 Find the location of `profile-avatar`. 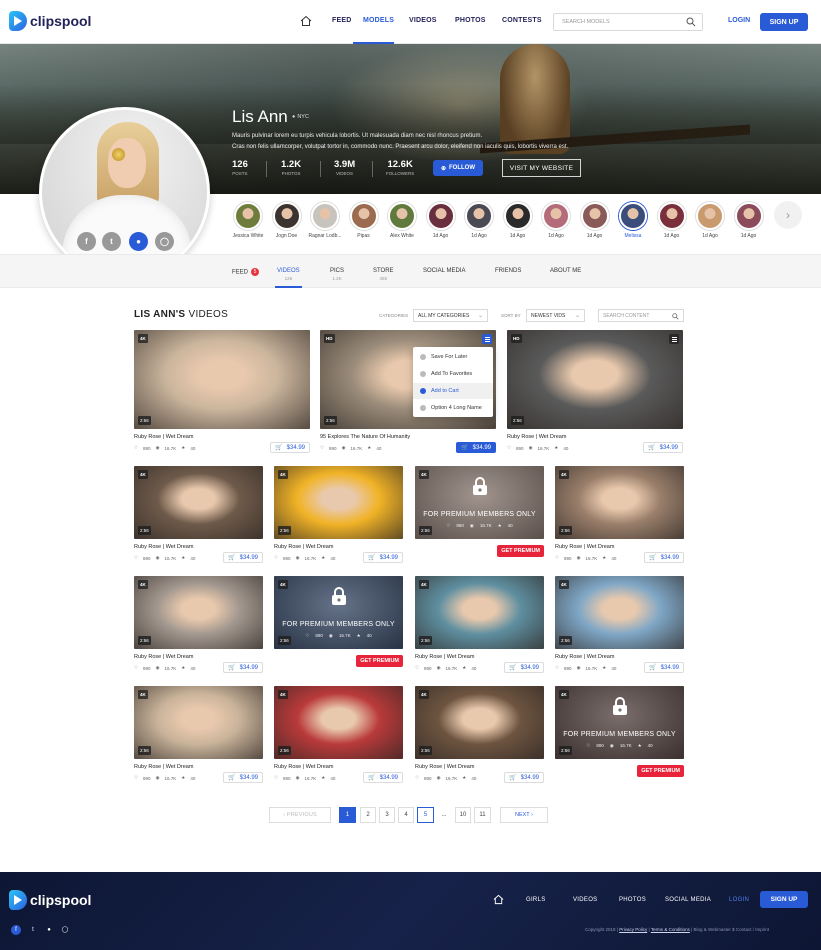

profile-avatar is located at coordinates (124, 192).